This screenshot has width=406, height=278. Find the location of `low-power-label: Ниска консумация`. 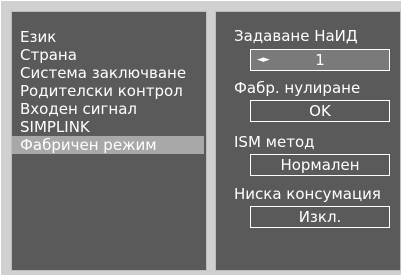

low-power-label: Ниска консумация is located at coordinates (307, 194).